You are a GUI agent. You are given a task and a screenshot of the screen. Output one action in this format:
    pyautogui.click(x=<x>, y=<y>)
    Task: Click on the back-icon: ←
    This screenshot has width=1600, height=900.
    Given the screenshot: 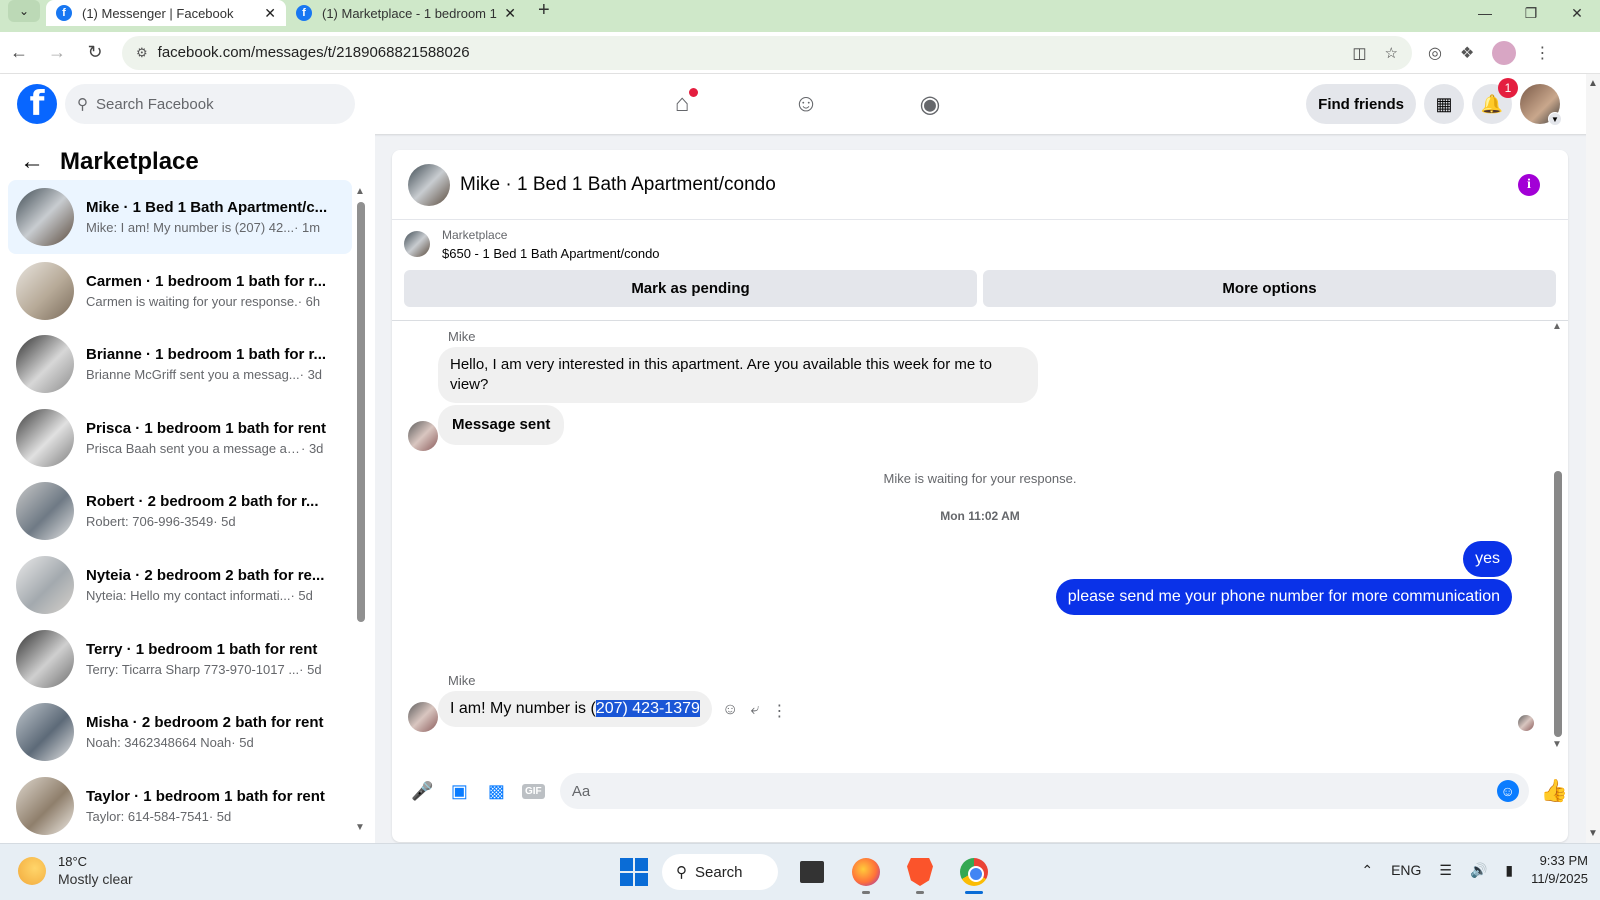 What is the action you would take?
    pyautogui.click(x=19, y=53)
    